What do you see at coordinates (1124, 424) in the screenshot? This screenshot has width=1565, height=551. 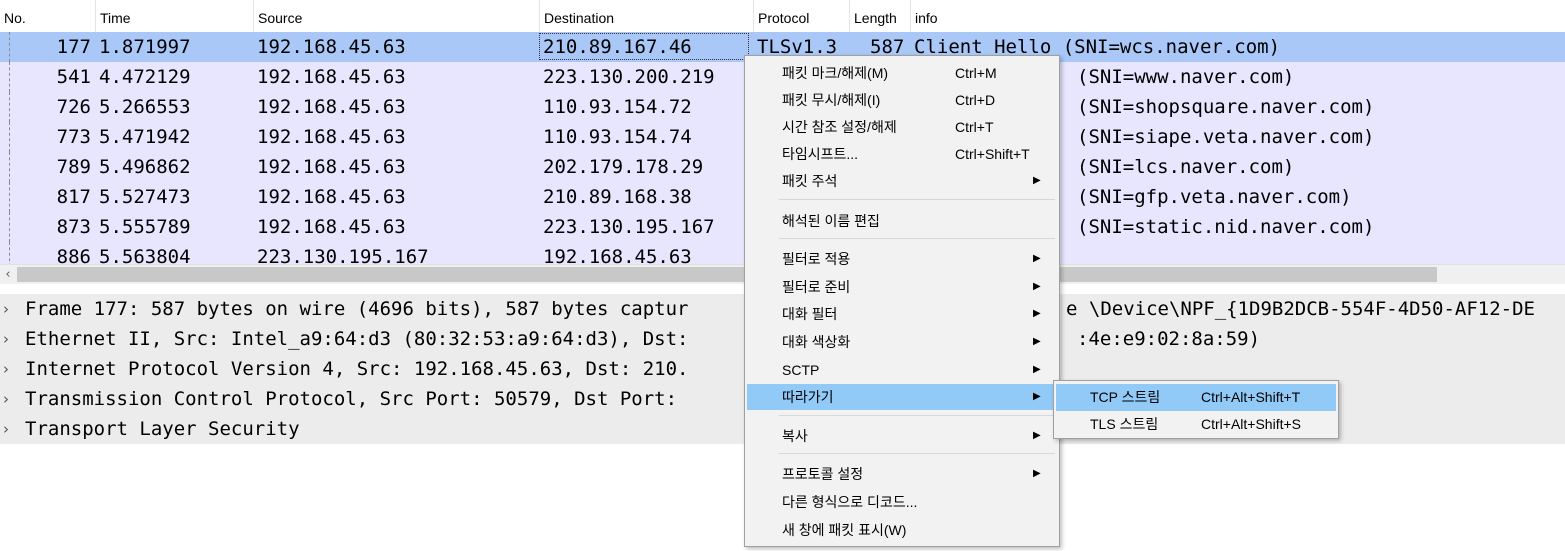 I see `submenu-item-label: TLS 스트림` at bounding box center [1124, 424].